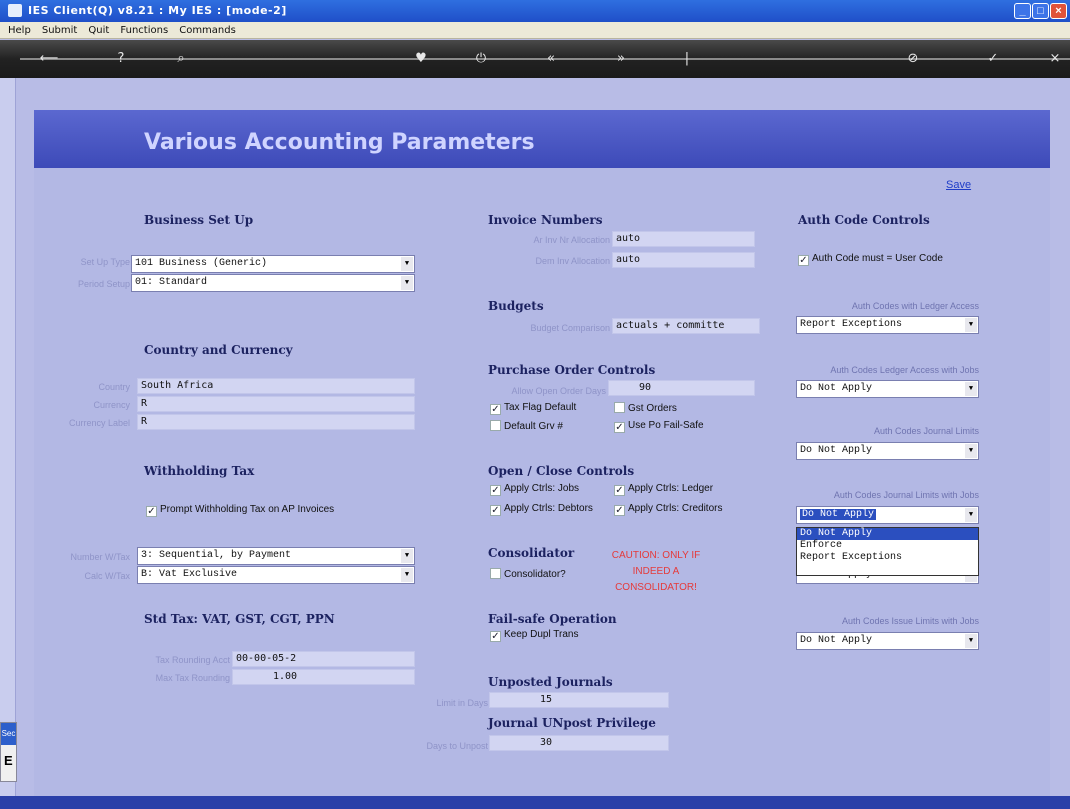 Image resolution: width=1070 pixels, height=809 pixels. Describe the element at coordinates (323, 659) in the screenshot. I see `tax-rounding-acct-field: 00-00-05-2` at that location.